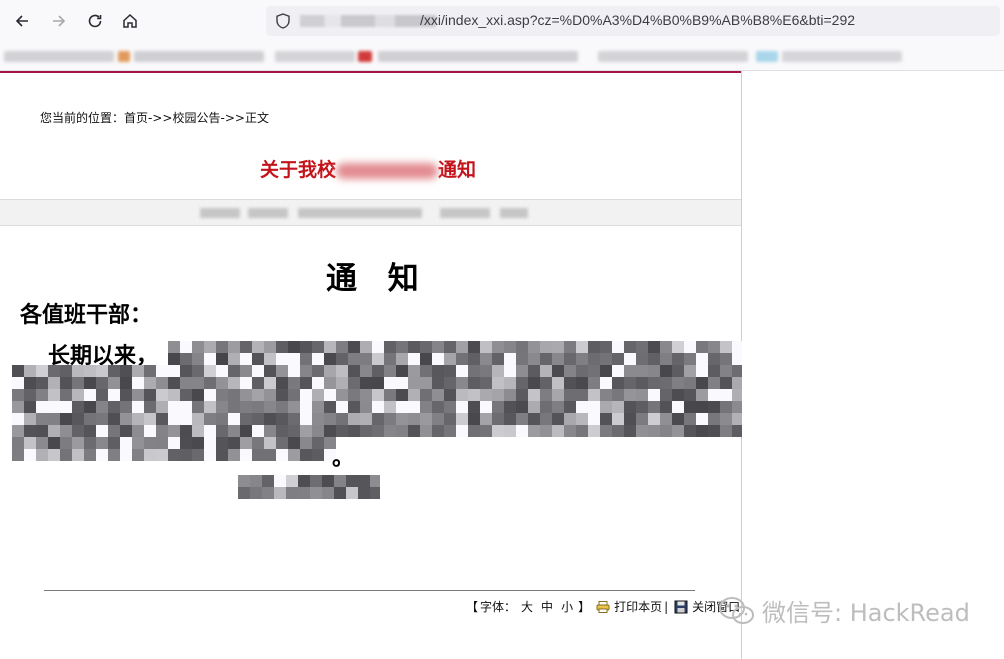 Image resolution: width=1004 pixels, height=659 pixels. What do you see at coordinates (377, 279) in the screenshot?
I see `document-heading: 通 知` at bounding box center [377, 279].